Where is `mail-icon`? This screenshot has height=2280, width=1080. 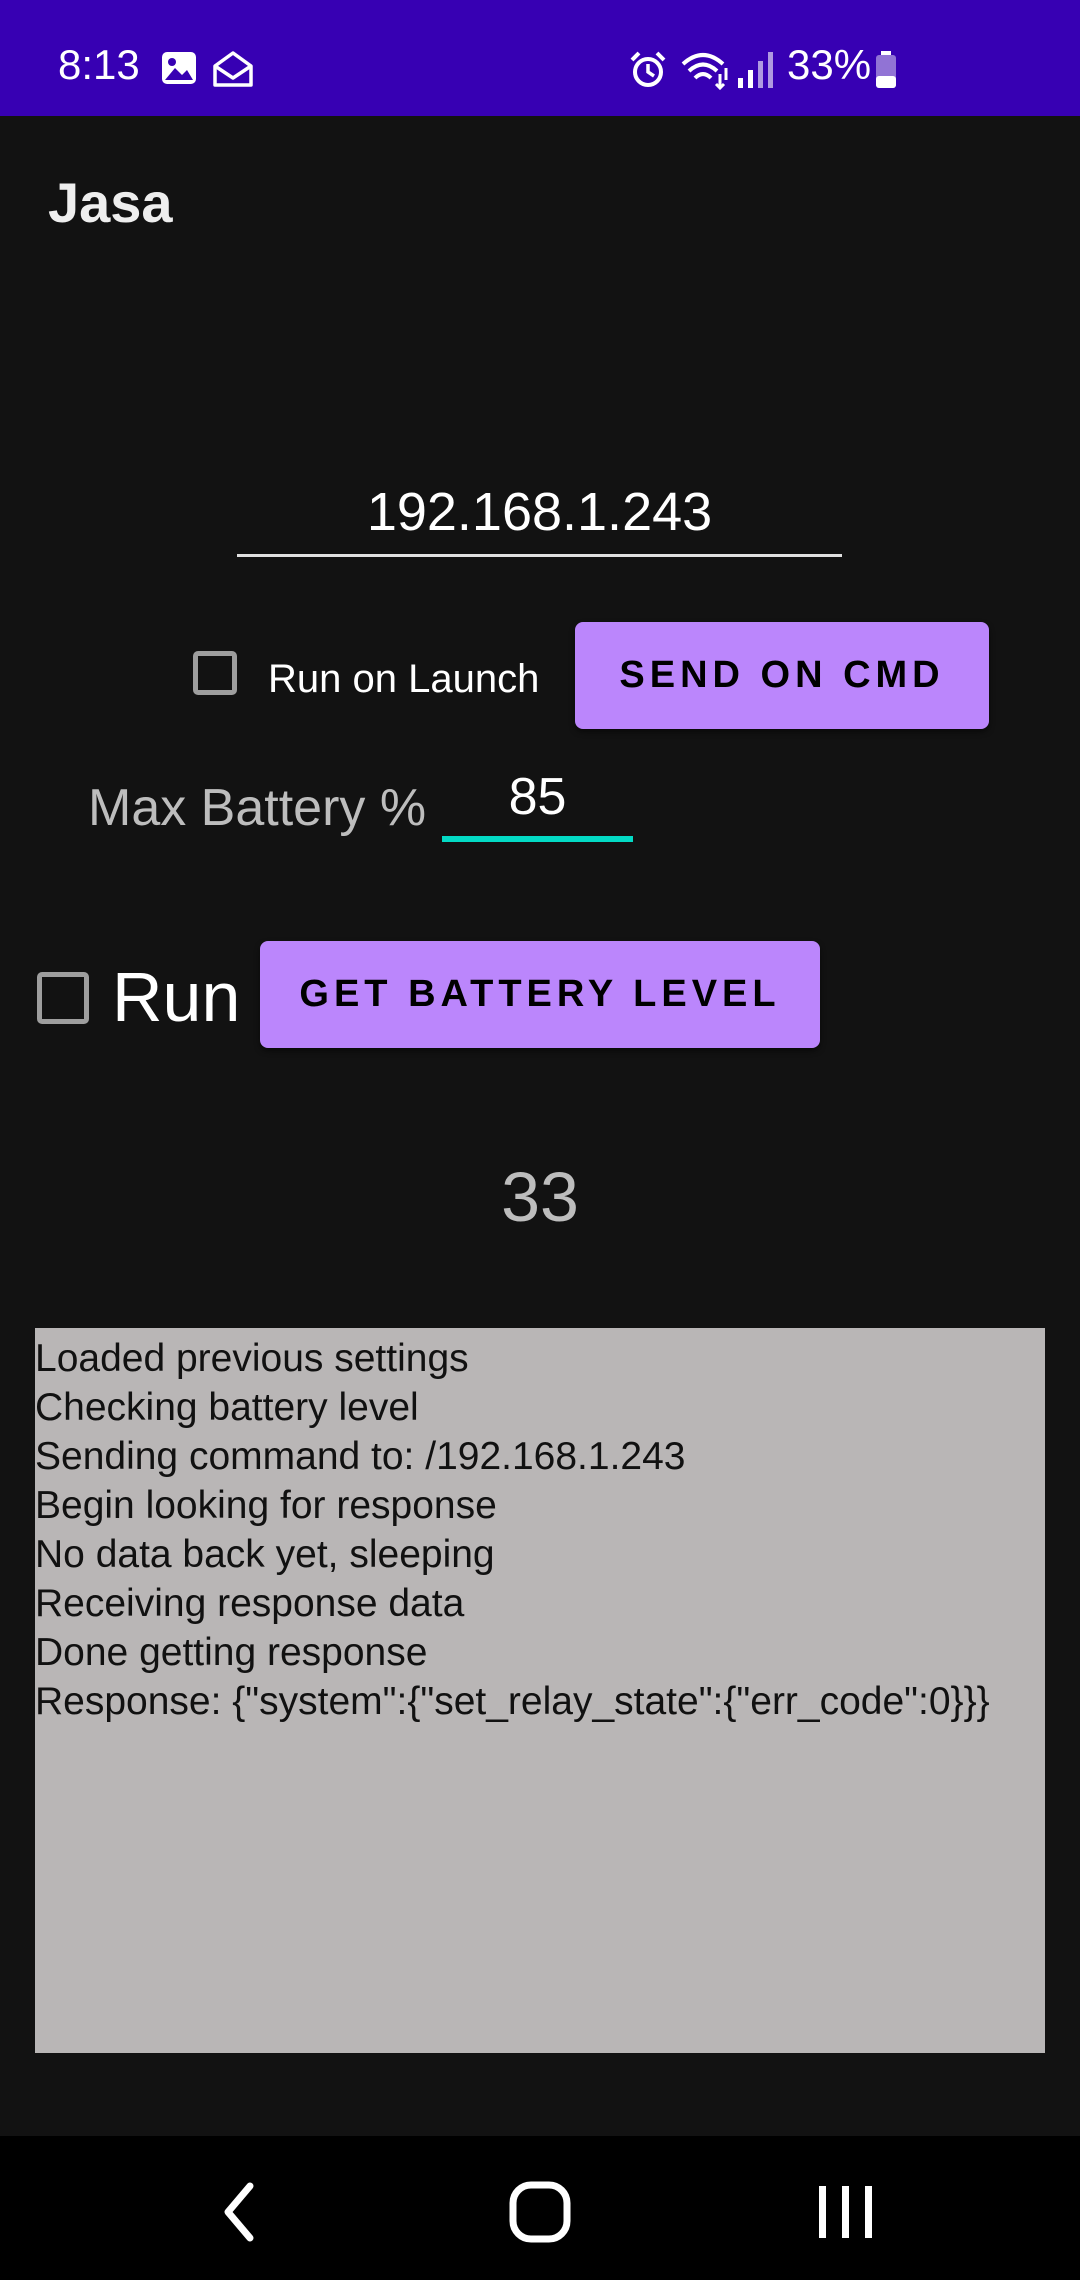
mail-icon is located at coordinates (233, 69).